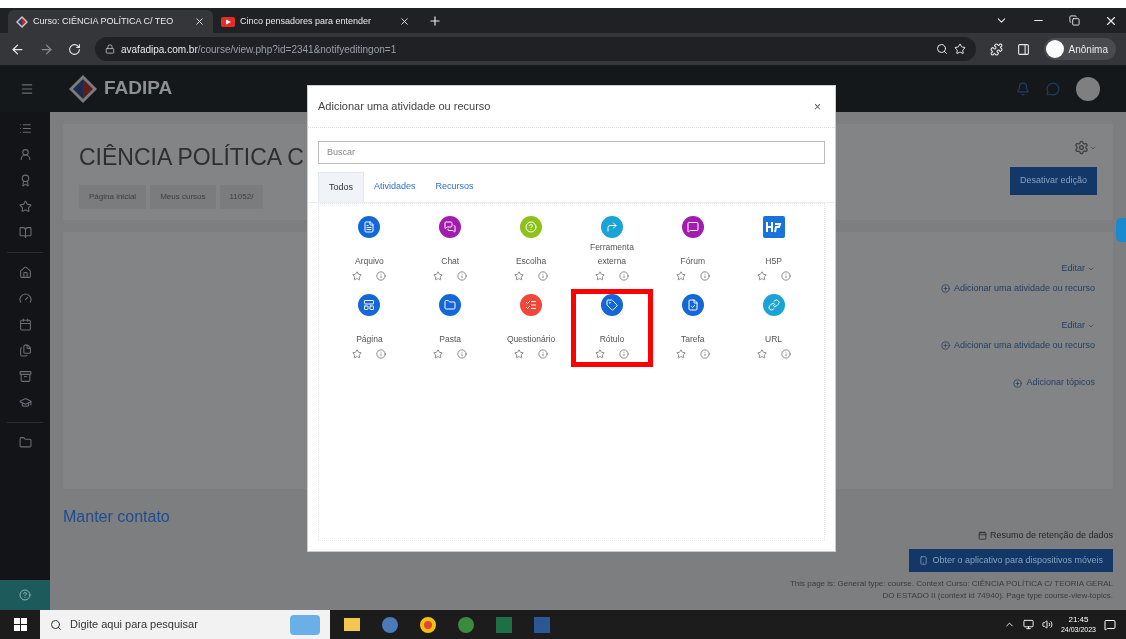 The height and width of the screenshot is (639, 1126). What do you see at coordinates (1081, 147) in the screenshot?
I see `settings-icon` at bounding box center [1081, 147].